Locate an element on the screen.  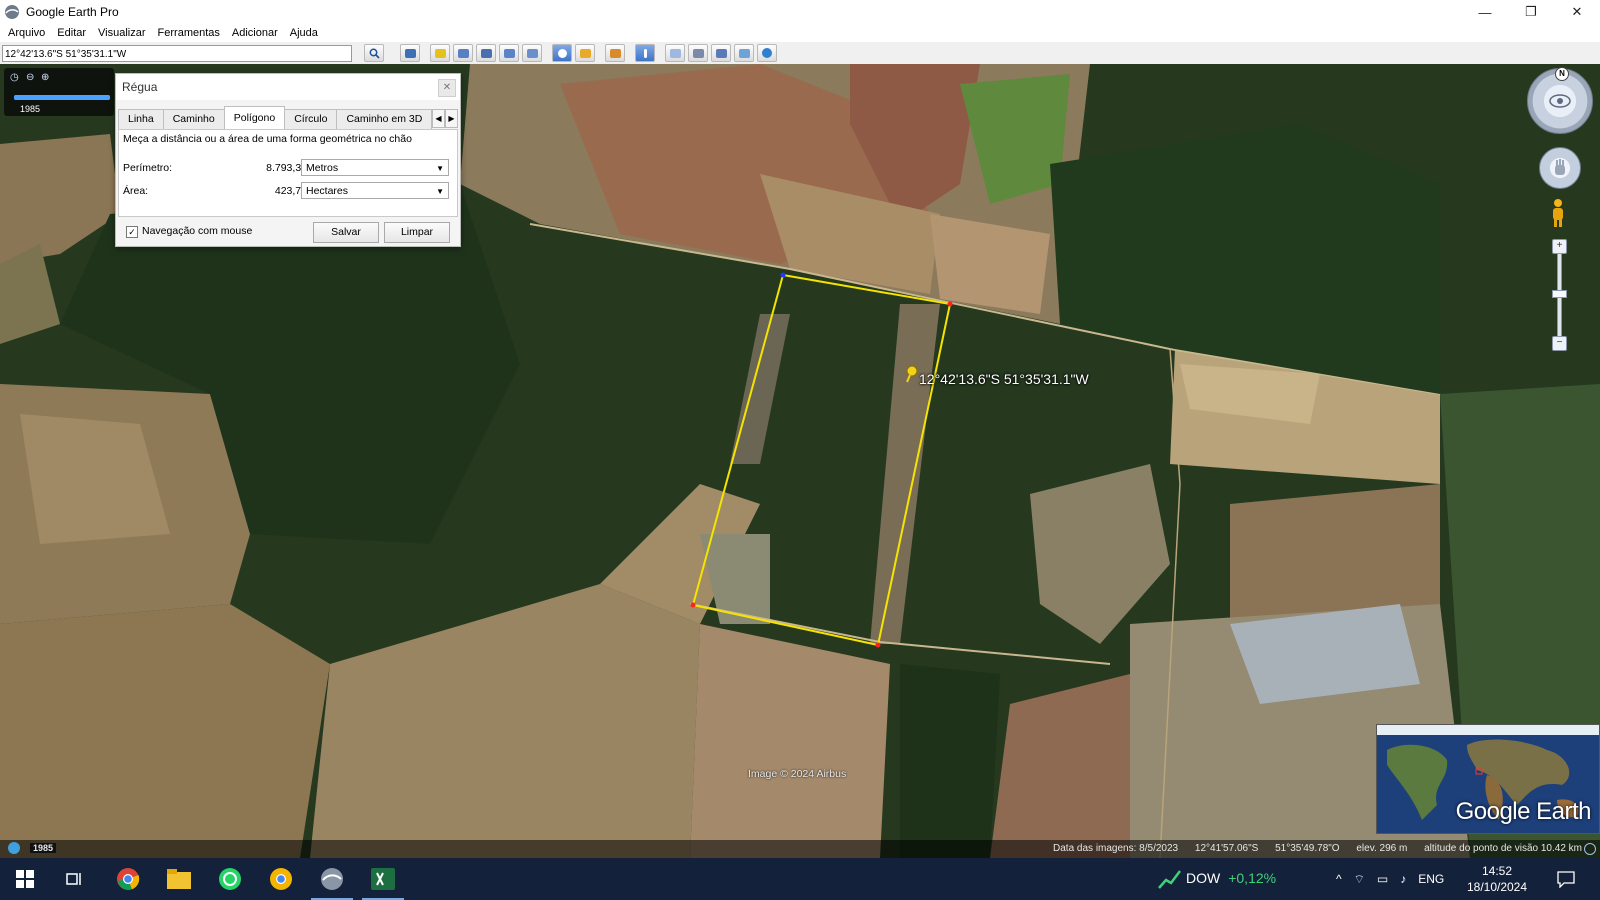
zoom-thumb is located at coordinates (1559, 294).